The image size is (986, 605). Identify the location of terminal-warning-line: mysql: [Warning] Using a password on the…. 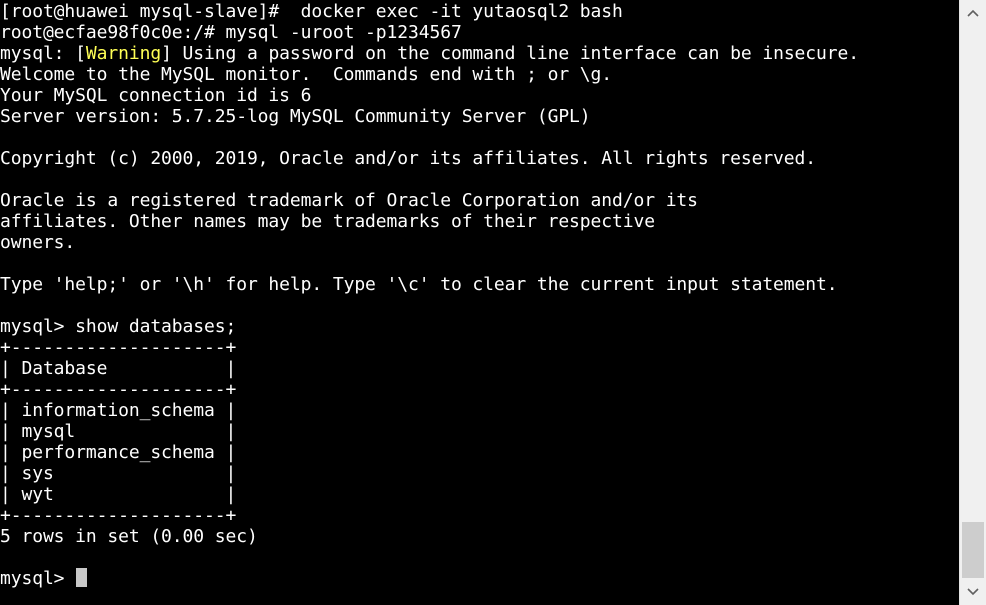
(479, 53).